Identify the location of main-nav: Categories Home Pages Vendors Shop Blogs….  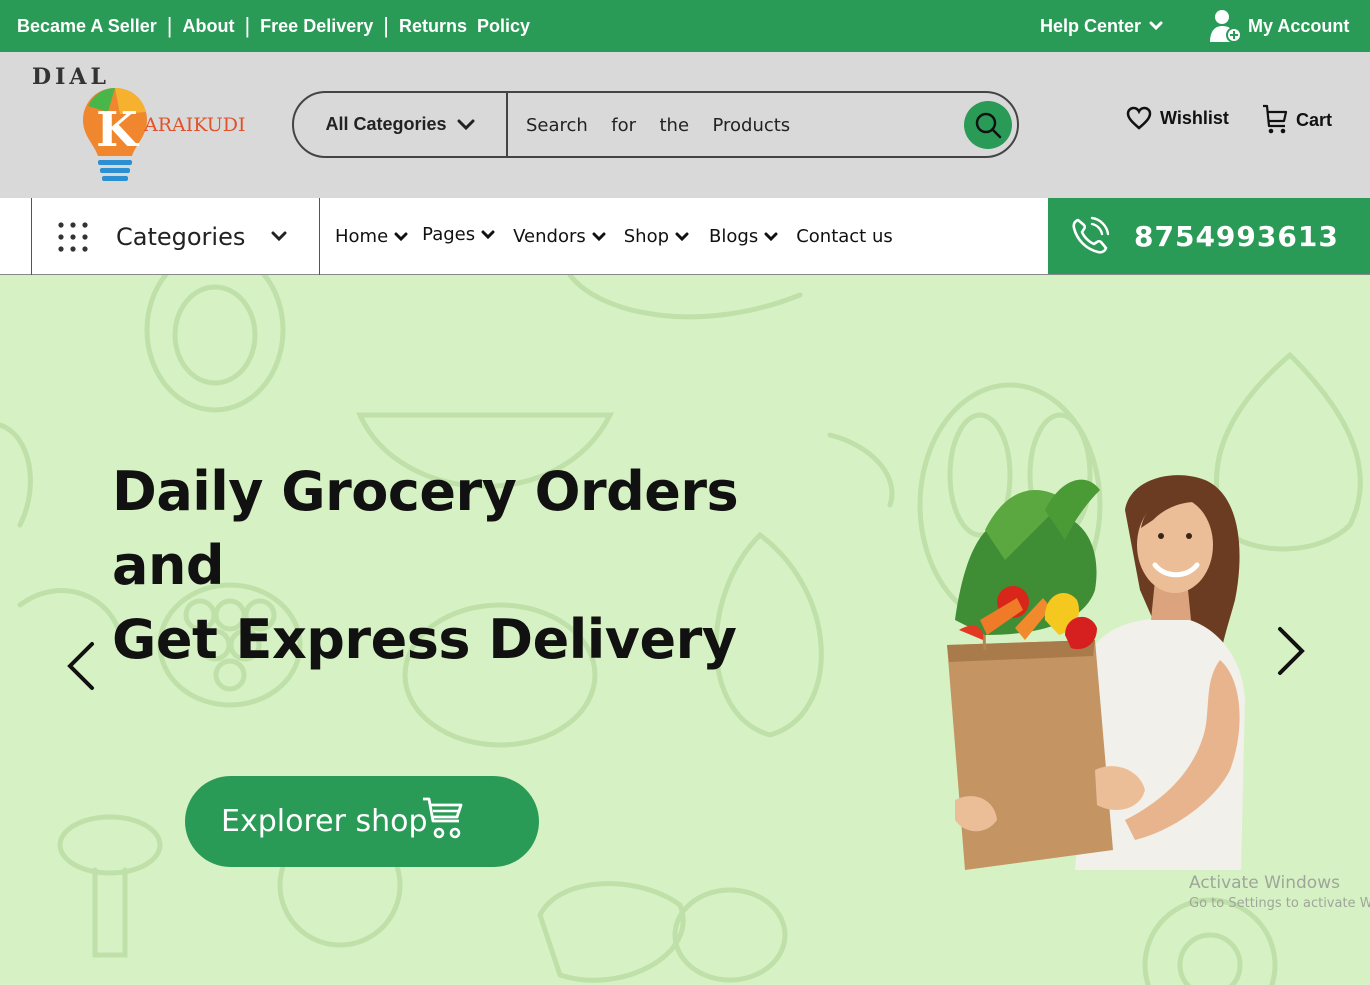
(685, 236).